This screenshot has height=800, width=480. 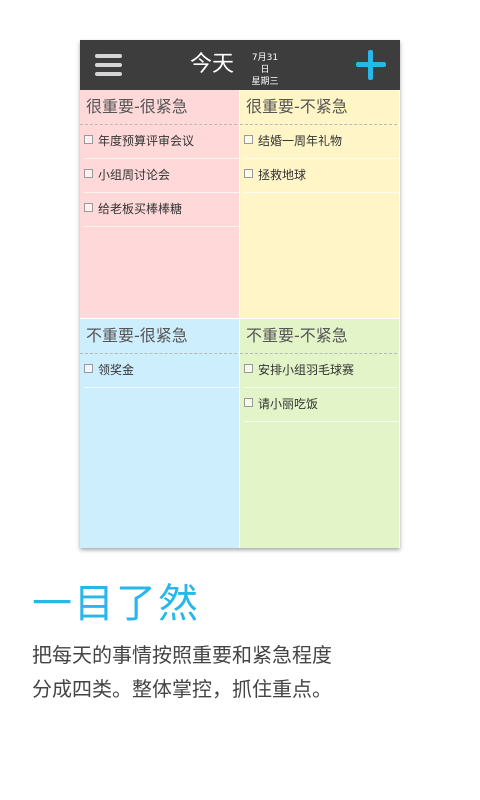 I want to click on promo-headline: 一目了然, so click(x=116, y=604).